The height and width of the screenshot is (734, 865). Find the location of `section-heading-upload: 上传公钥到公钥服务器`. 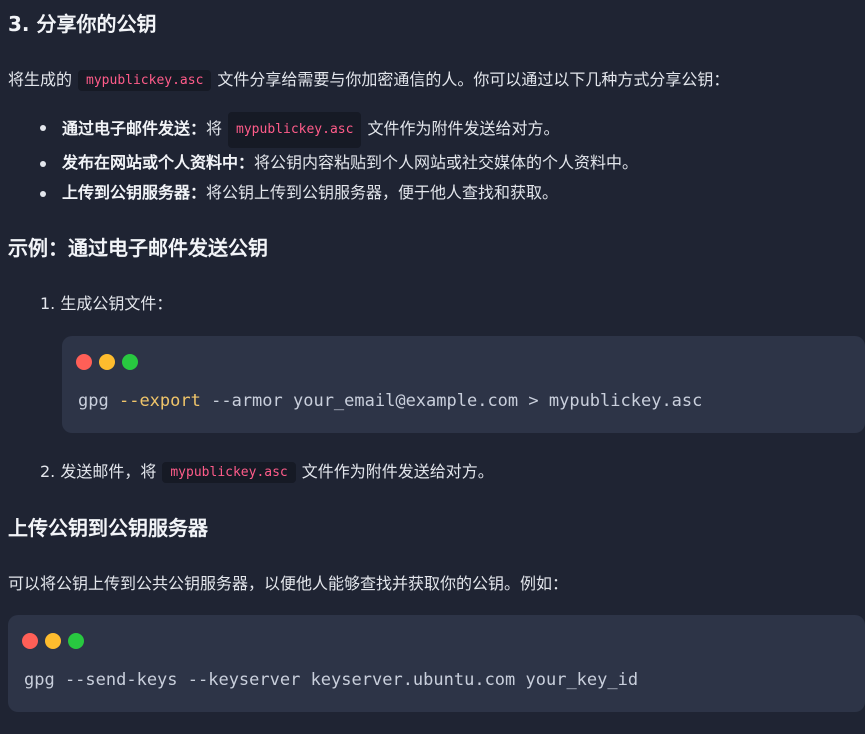

section-heading-upload: 上传公钥到公钥服务器 is located at coordinates (108, 528).